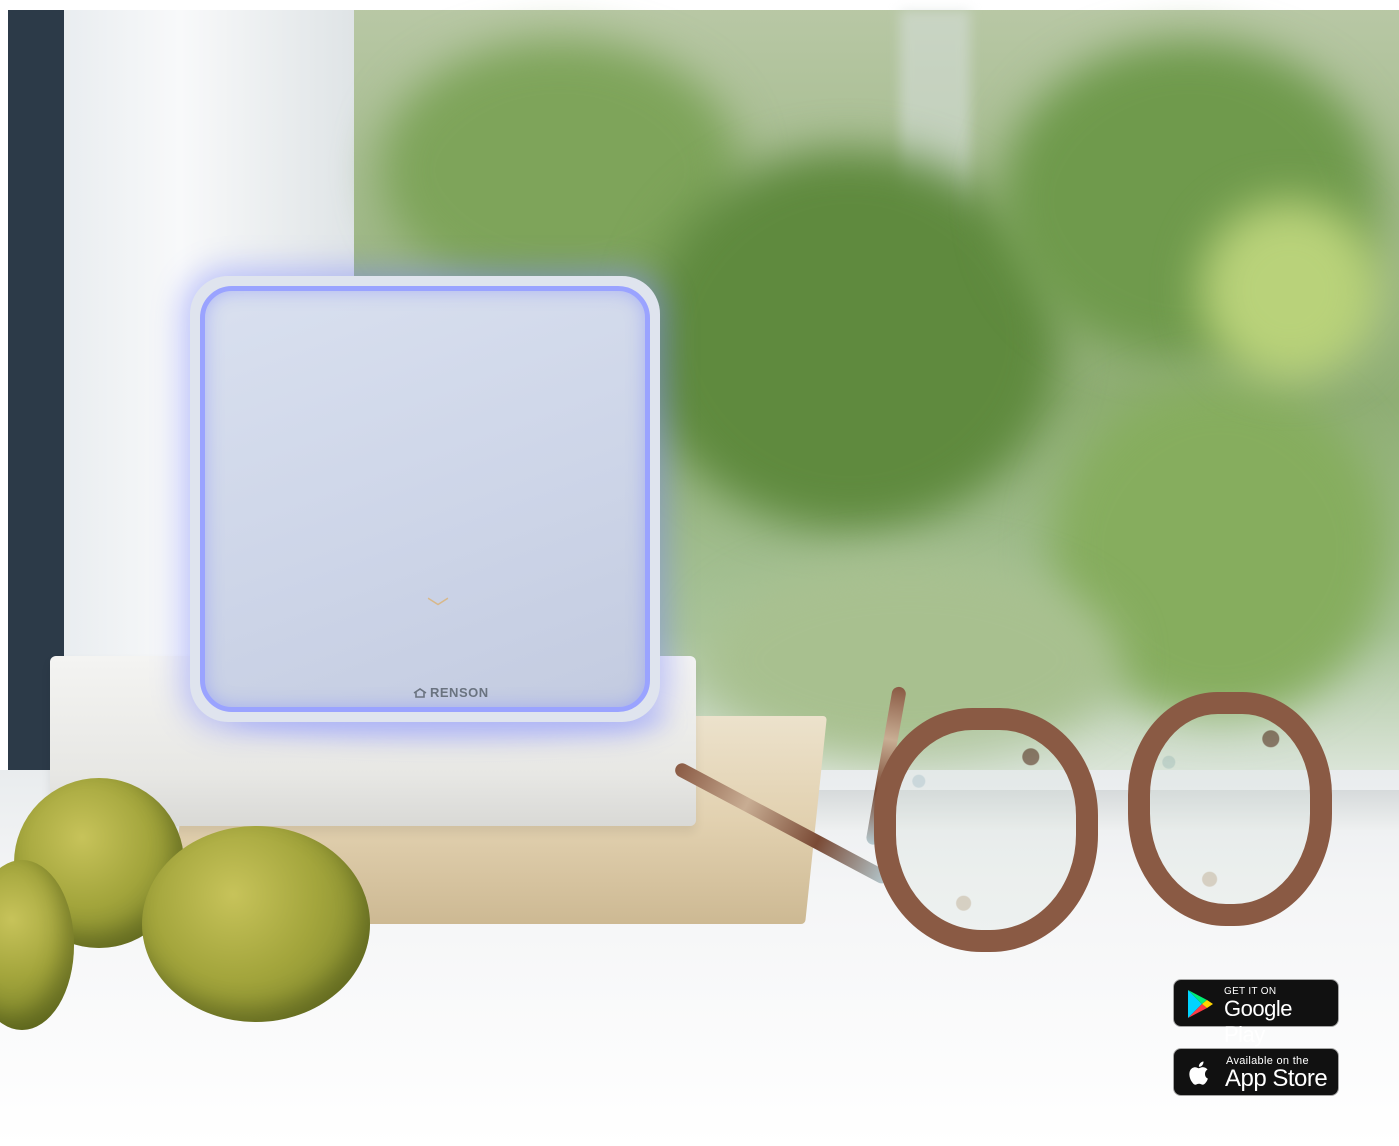 Image resolution: width=1399 pixels, height=1146 pixels. I want to click on google-play-badge: GET IT ON Google Play, so click(1256, 1013).